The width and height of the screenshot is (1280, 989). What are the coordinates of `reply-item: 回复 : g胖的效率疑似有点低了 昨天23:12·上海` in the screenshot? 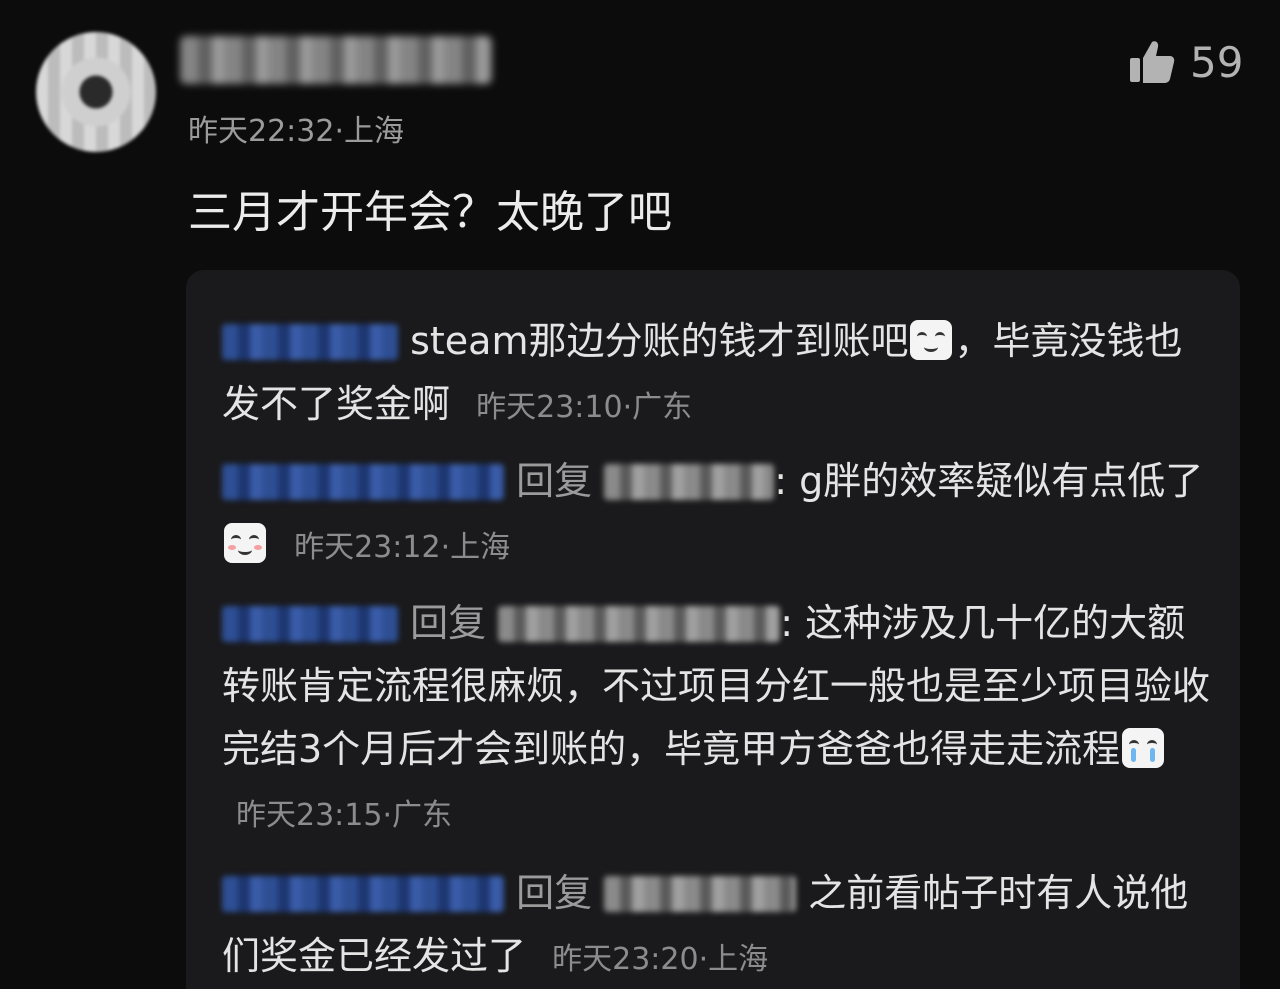 It's located at (717, 514).